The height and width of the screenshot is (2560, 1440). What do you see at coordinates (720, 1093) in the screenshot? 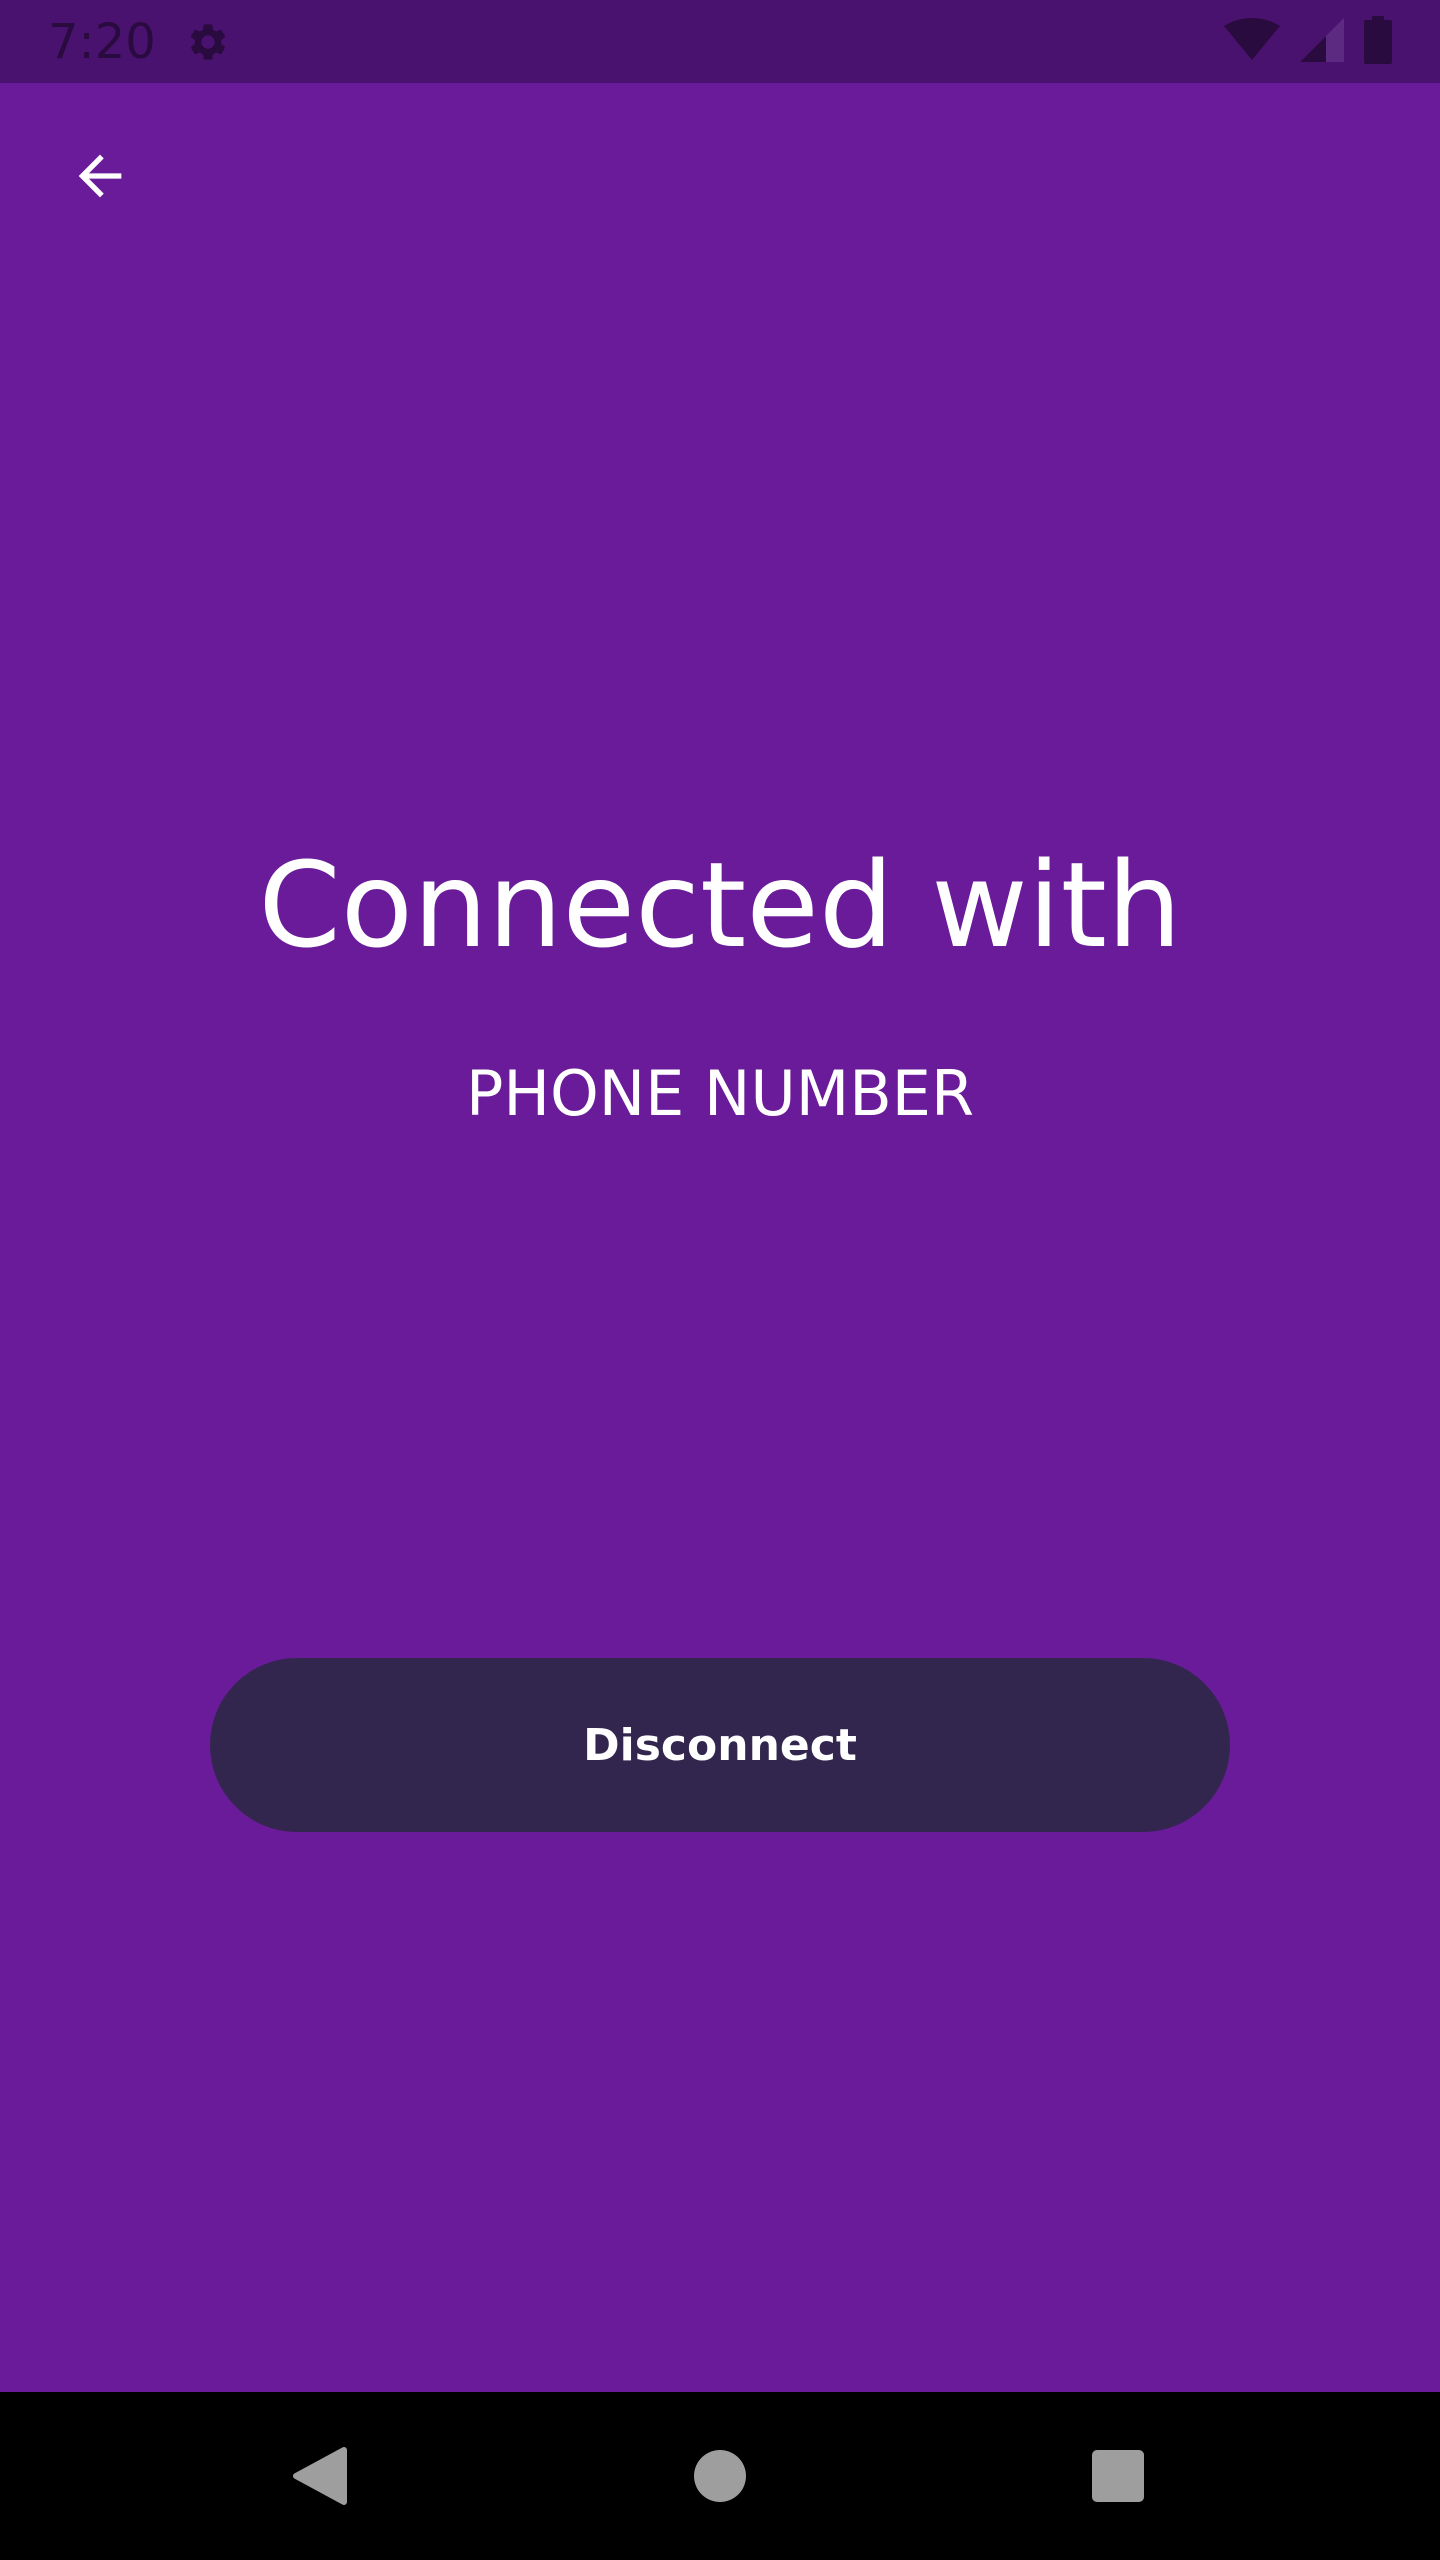
I see `phone-number-label: PHONE NUMBER` at bounding box center [720, 1093].